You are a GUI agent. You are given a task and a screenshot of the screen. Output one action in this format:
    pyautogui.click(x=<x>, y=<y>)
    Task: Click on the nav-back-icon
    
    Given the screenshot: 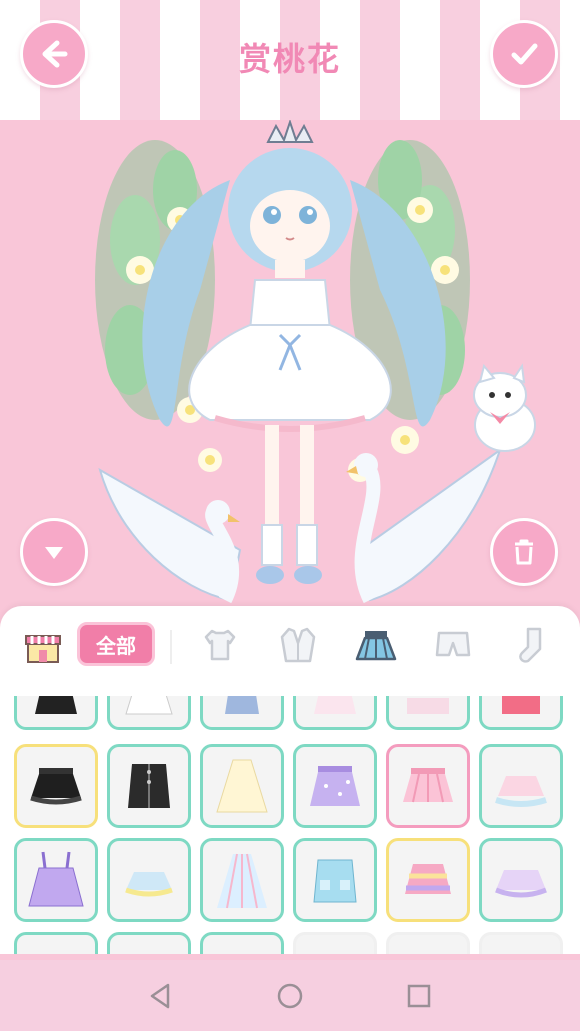 What is the action you would take?
    pyautogui.click(x=160, y=996)
    